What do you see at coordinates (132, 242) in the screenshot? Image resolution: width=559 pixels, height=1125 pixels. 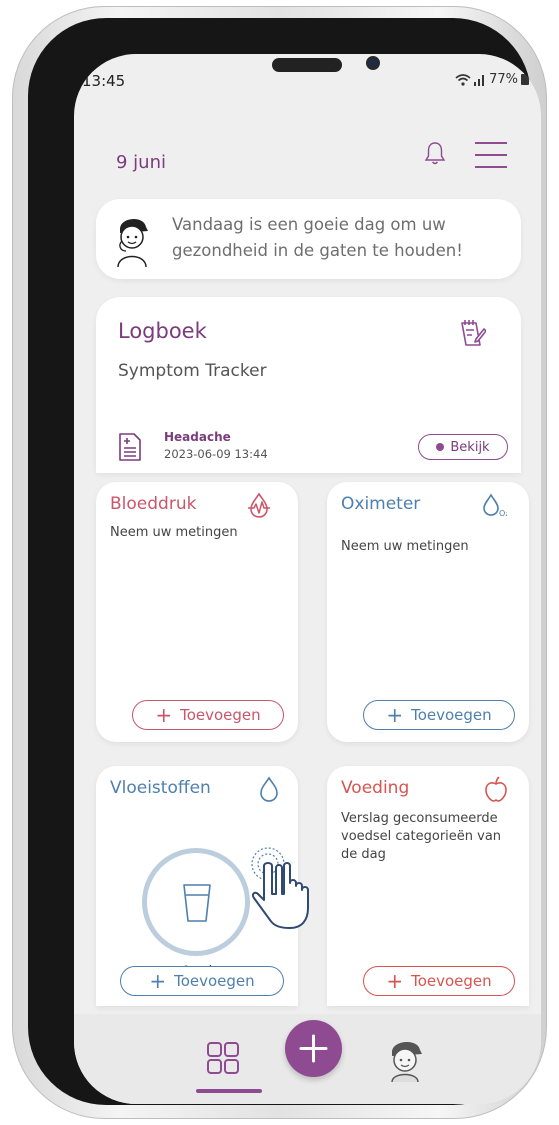 I see `assistant-avatar-icon` at bounding box center [132, 242].